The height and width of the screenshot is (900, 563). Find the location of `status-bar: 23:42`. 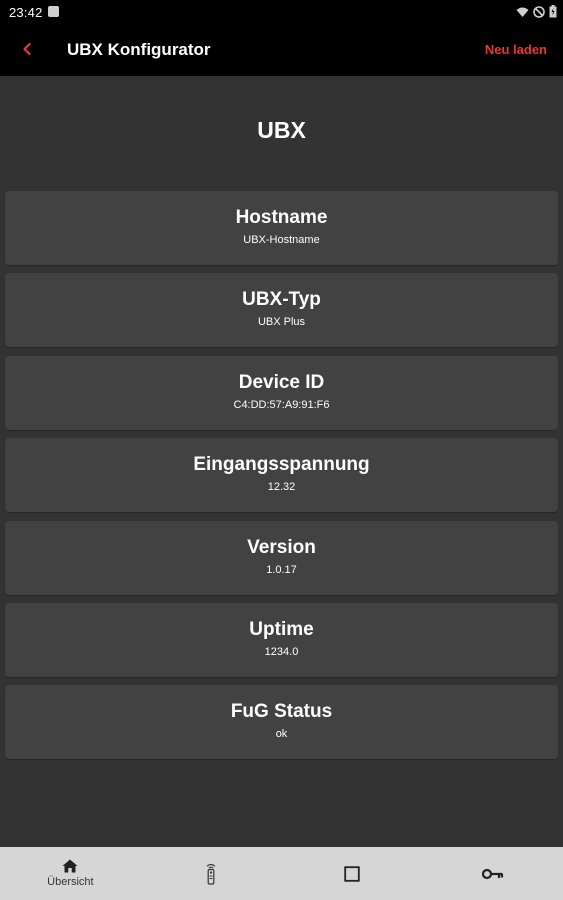

status-bar: 23:42 is located at coordinates (281, 13).